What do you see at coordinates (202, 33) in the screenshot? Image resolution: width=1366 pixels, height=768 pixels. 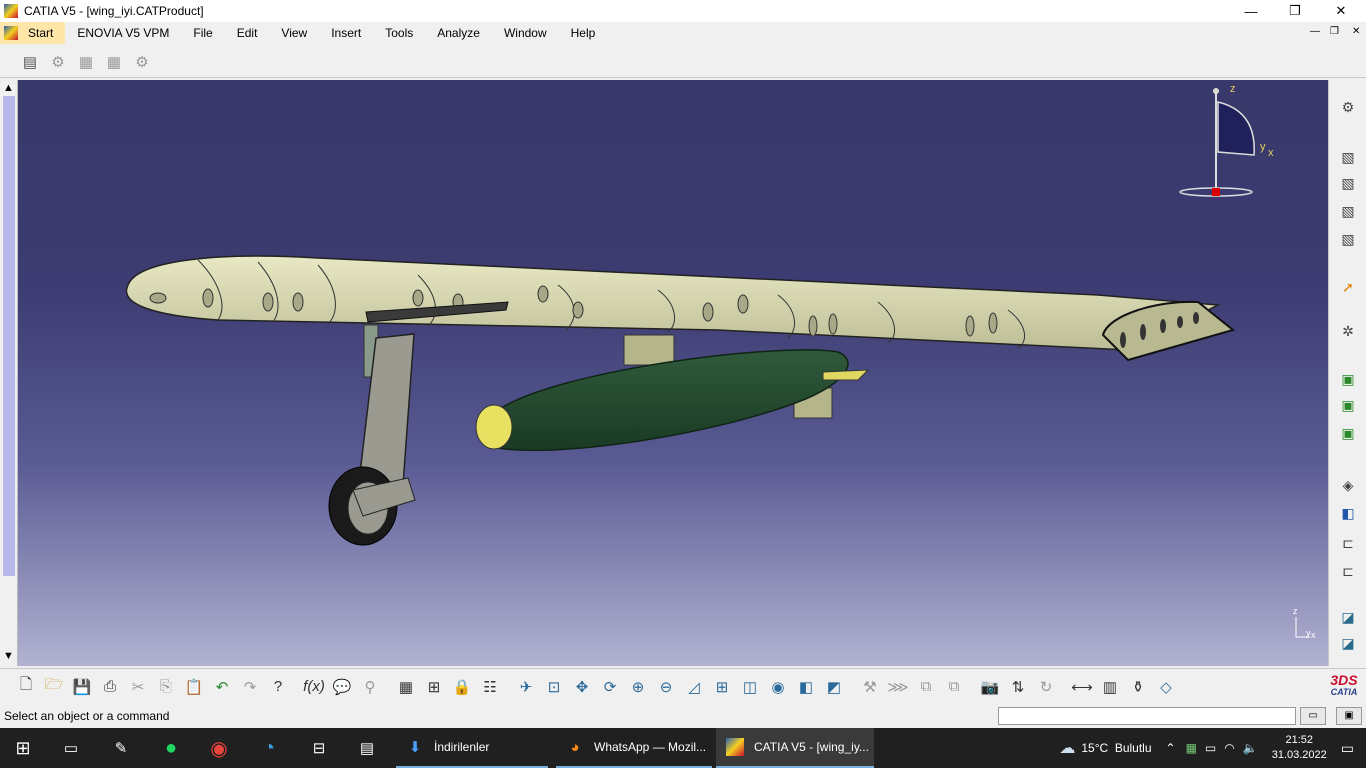 I see `menu-file: File` at bounding box center [202, 33].